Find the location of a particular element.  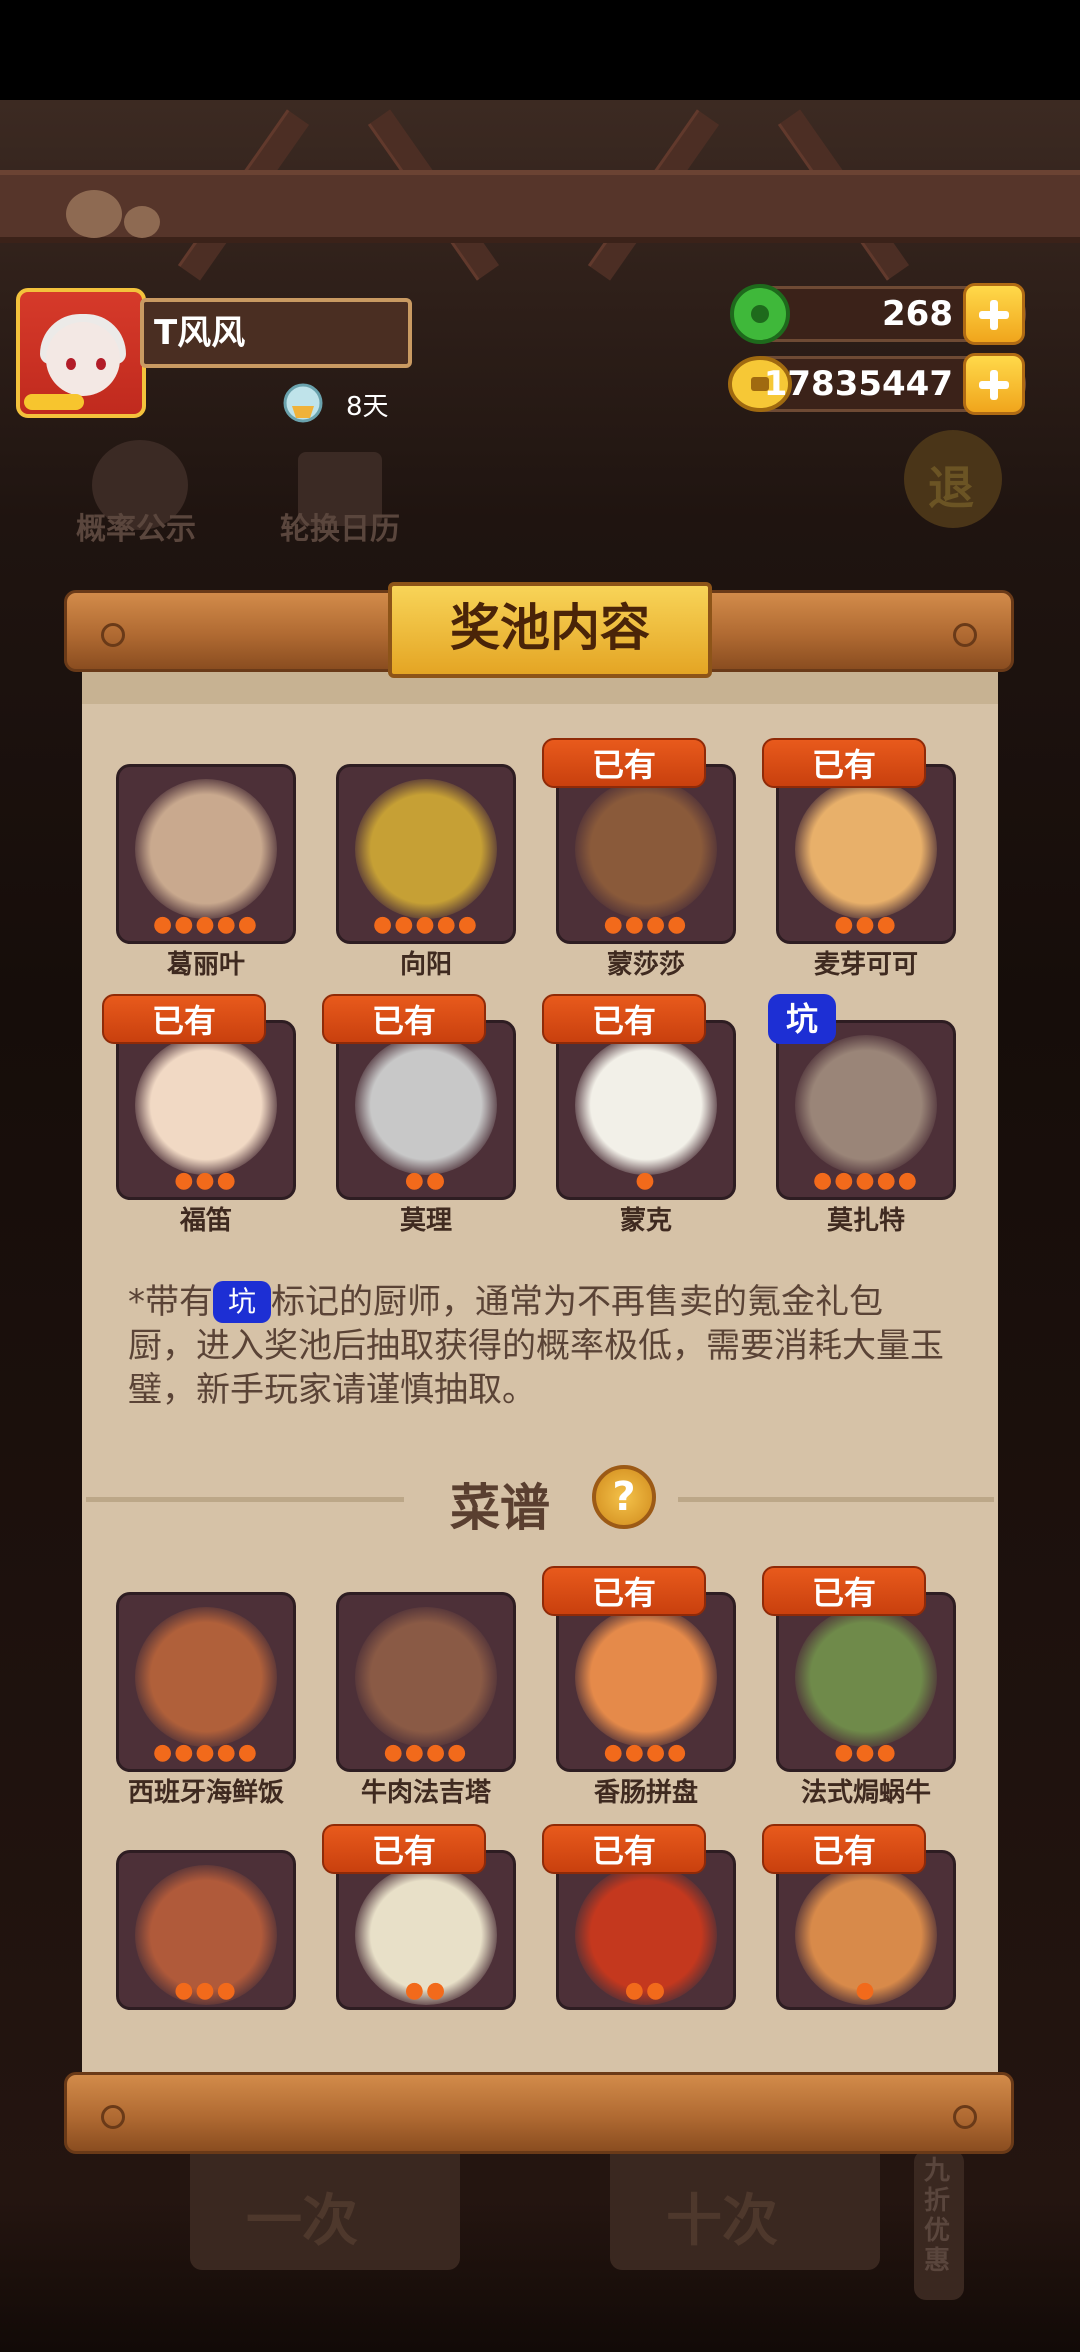

chef-name: 蒙莎莎 is located at coordinates (645, 965).